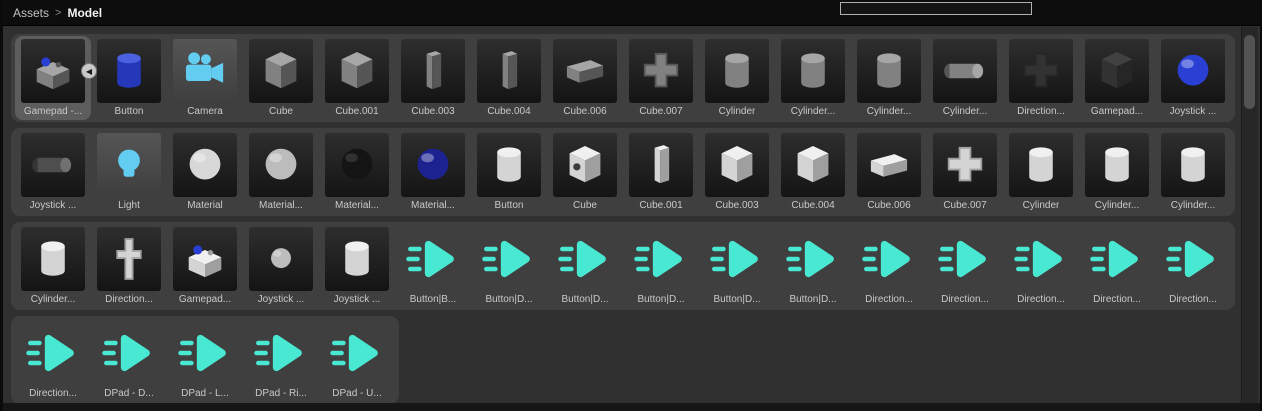 The height and width of the screenshot is (411, 1262). I want to click on asset-label: Cylinder, so click(737, 111).